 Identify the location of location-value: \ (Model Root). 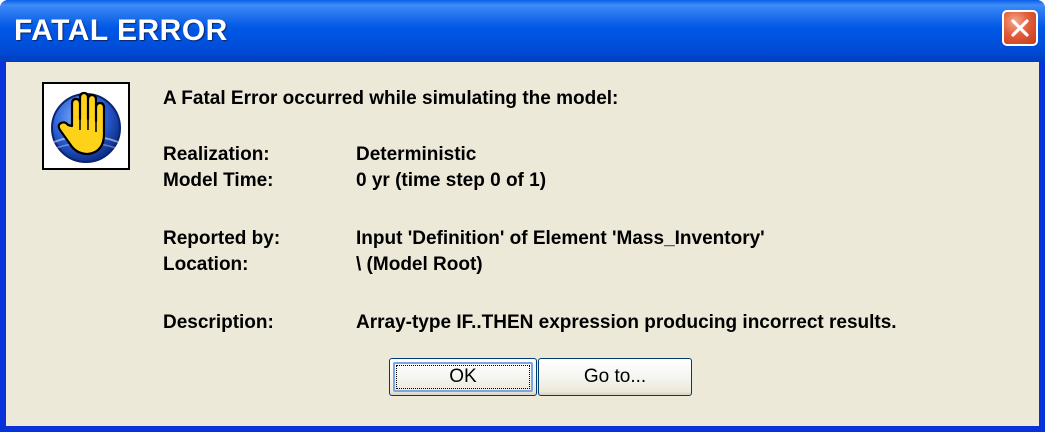
(419, 264).